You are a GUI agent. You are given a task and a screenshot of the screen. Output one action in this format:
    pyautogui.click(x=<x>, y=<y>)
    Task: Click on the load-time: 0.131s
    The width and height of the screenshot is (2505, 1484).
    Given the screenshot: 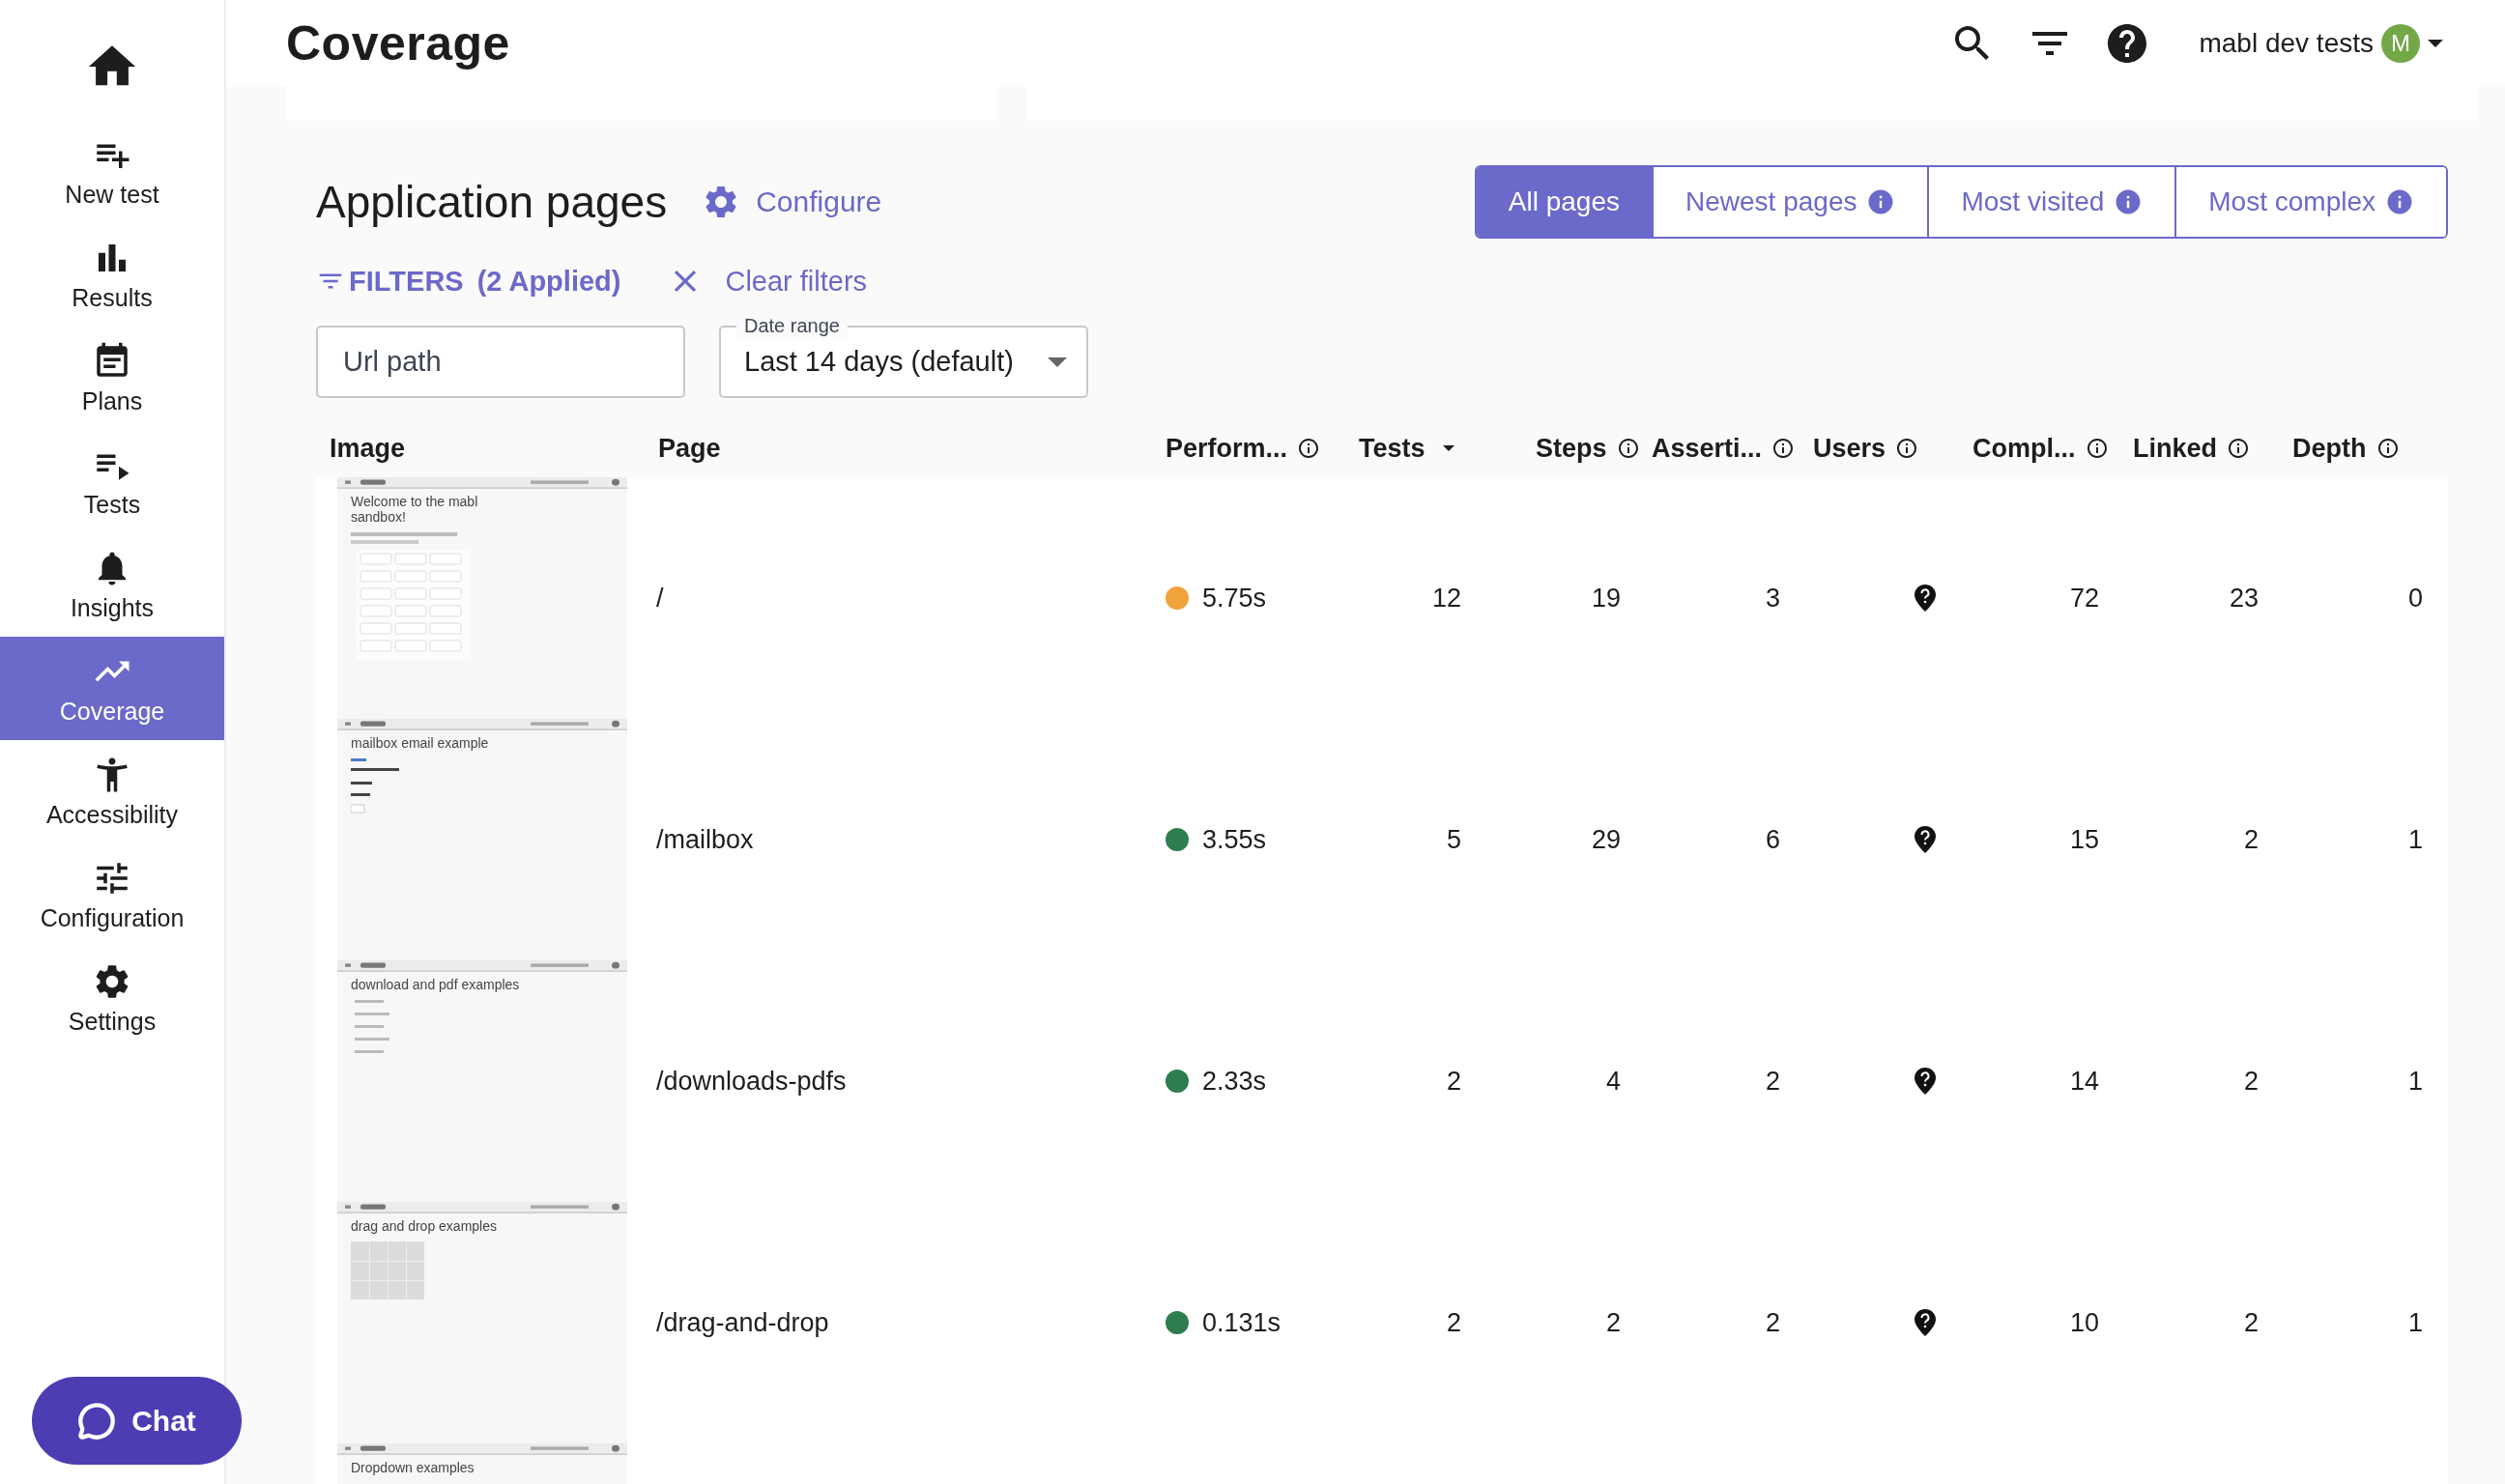 What is the action you would take?
    pyautogui.click(x=1241, y=1323)
    